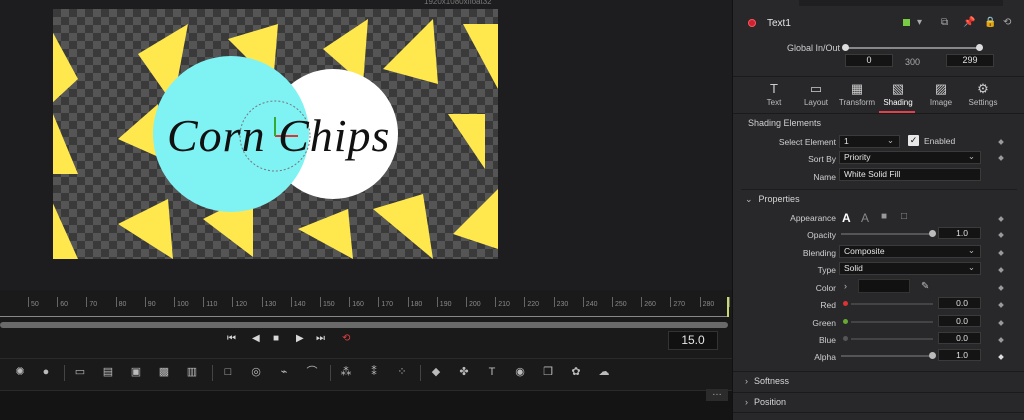 This screenshot has width=1024, height=420. Describe the element at coordinates (878, 380) in the screenshot. I see `softness-section-header: › Softness` at that location.